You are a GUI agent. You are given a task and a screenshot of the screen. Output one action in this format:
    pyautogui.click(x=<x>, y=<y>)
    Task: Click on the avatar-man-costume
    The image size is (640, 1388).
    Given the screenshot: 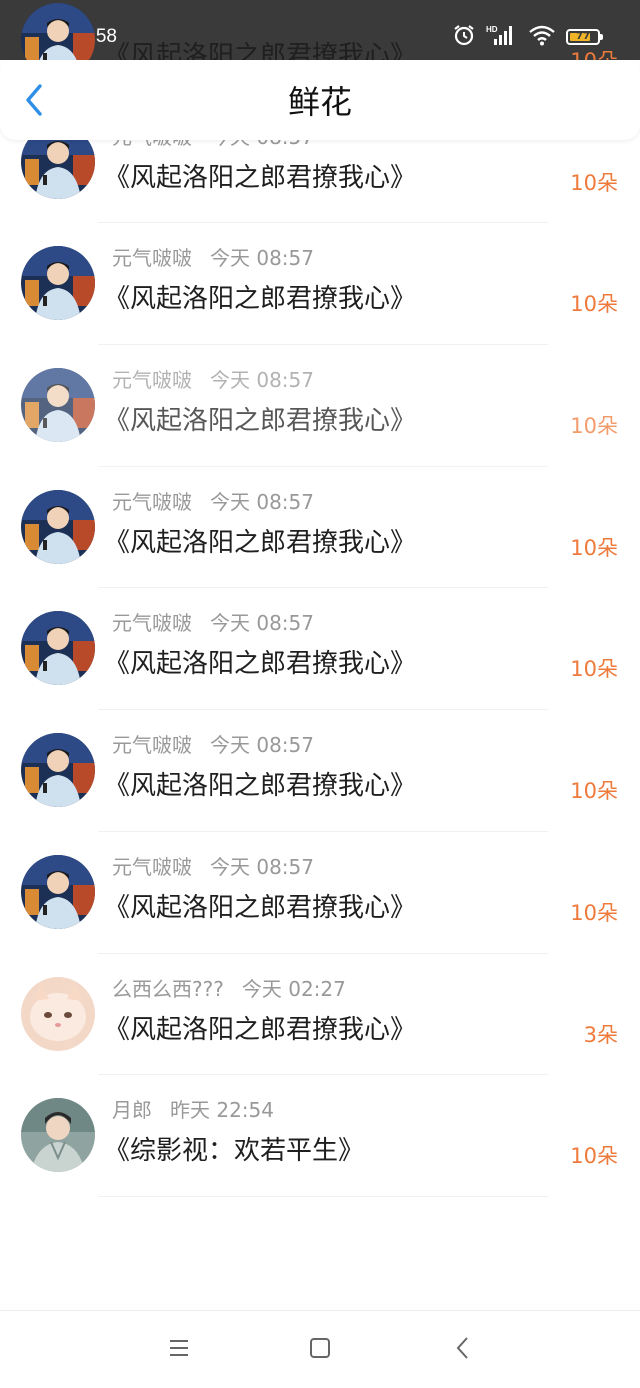 What is the action you would take?
    pyautogui.click(x=58, y=1135)
    